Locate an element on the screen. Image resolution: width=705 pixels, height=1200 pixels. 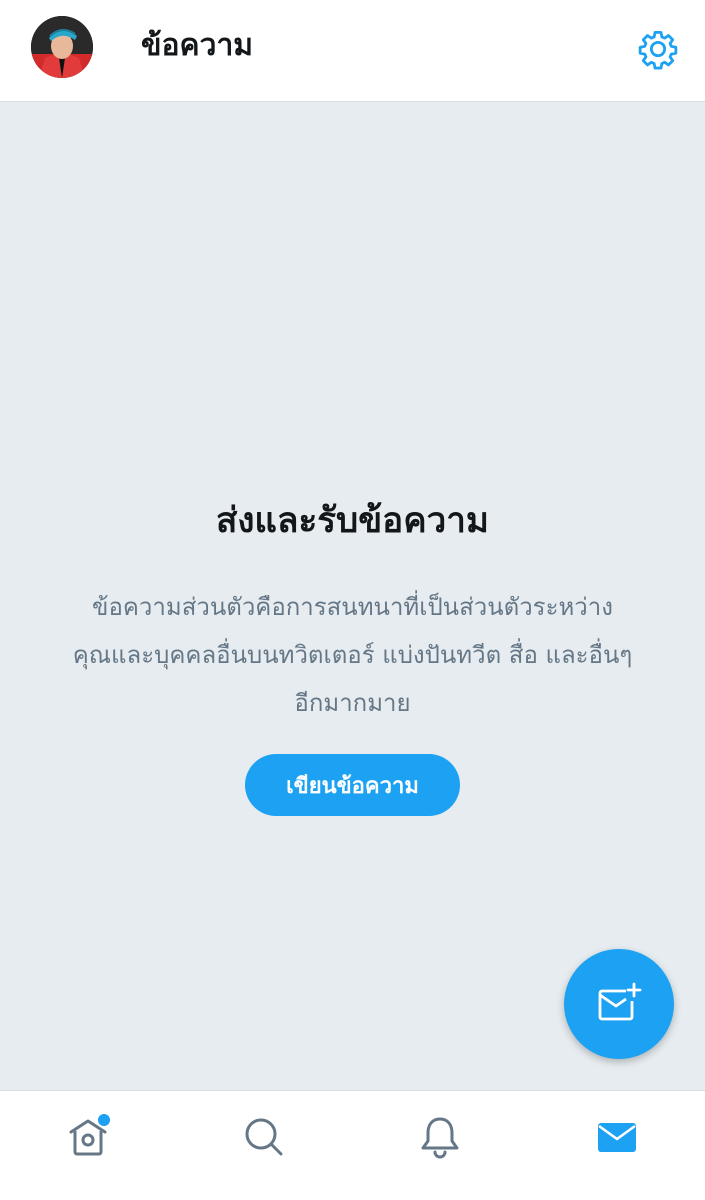
nav-search is located at coordinates (264, 1137).